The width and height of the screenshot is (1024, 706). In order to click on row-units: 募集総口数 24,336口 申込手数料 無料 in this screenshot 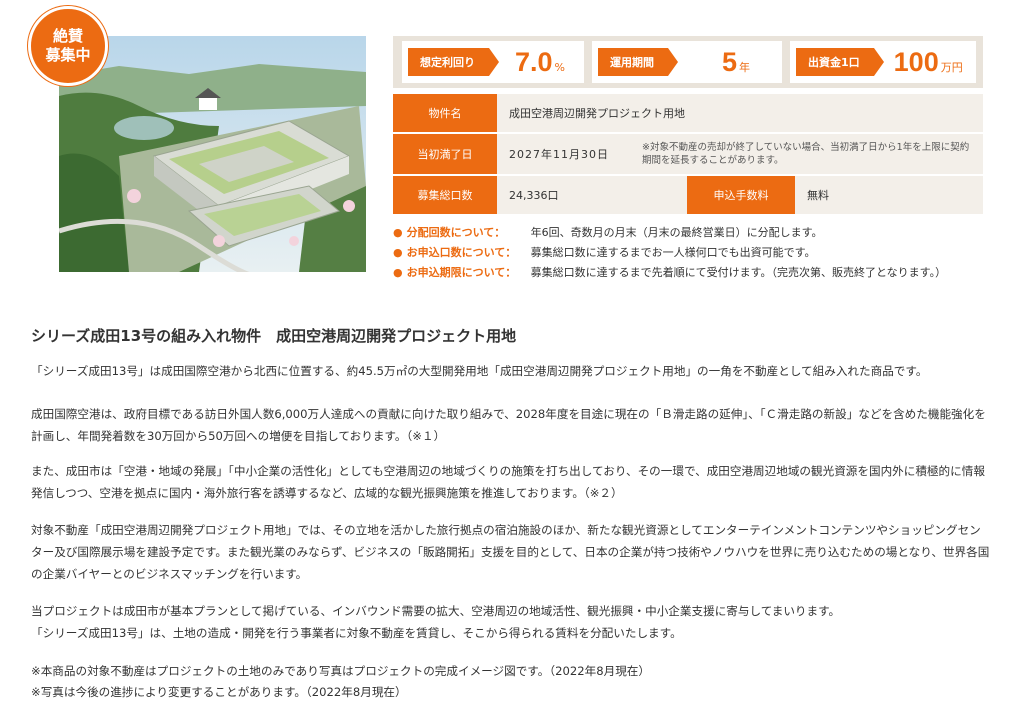, I will do `click(688, 195)`.